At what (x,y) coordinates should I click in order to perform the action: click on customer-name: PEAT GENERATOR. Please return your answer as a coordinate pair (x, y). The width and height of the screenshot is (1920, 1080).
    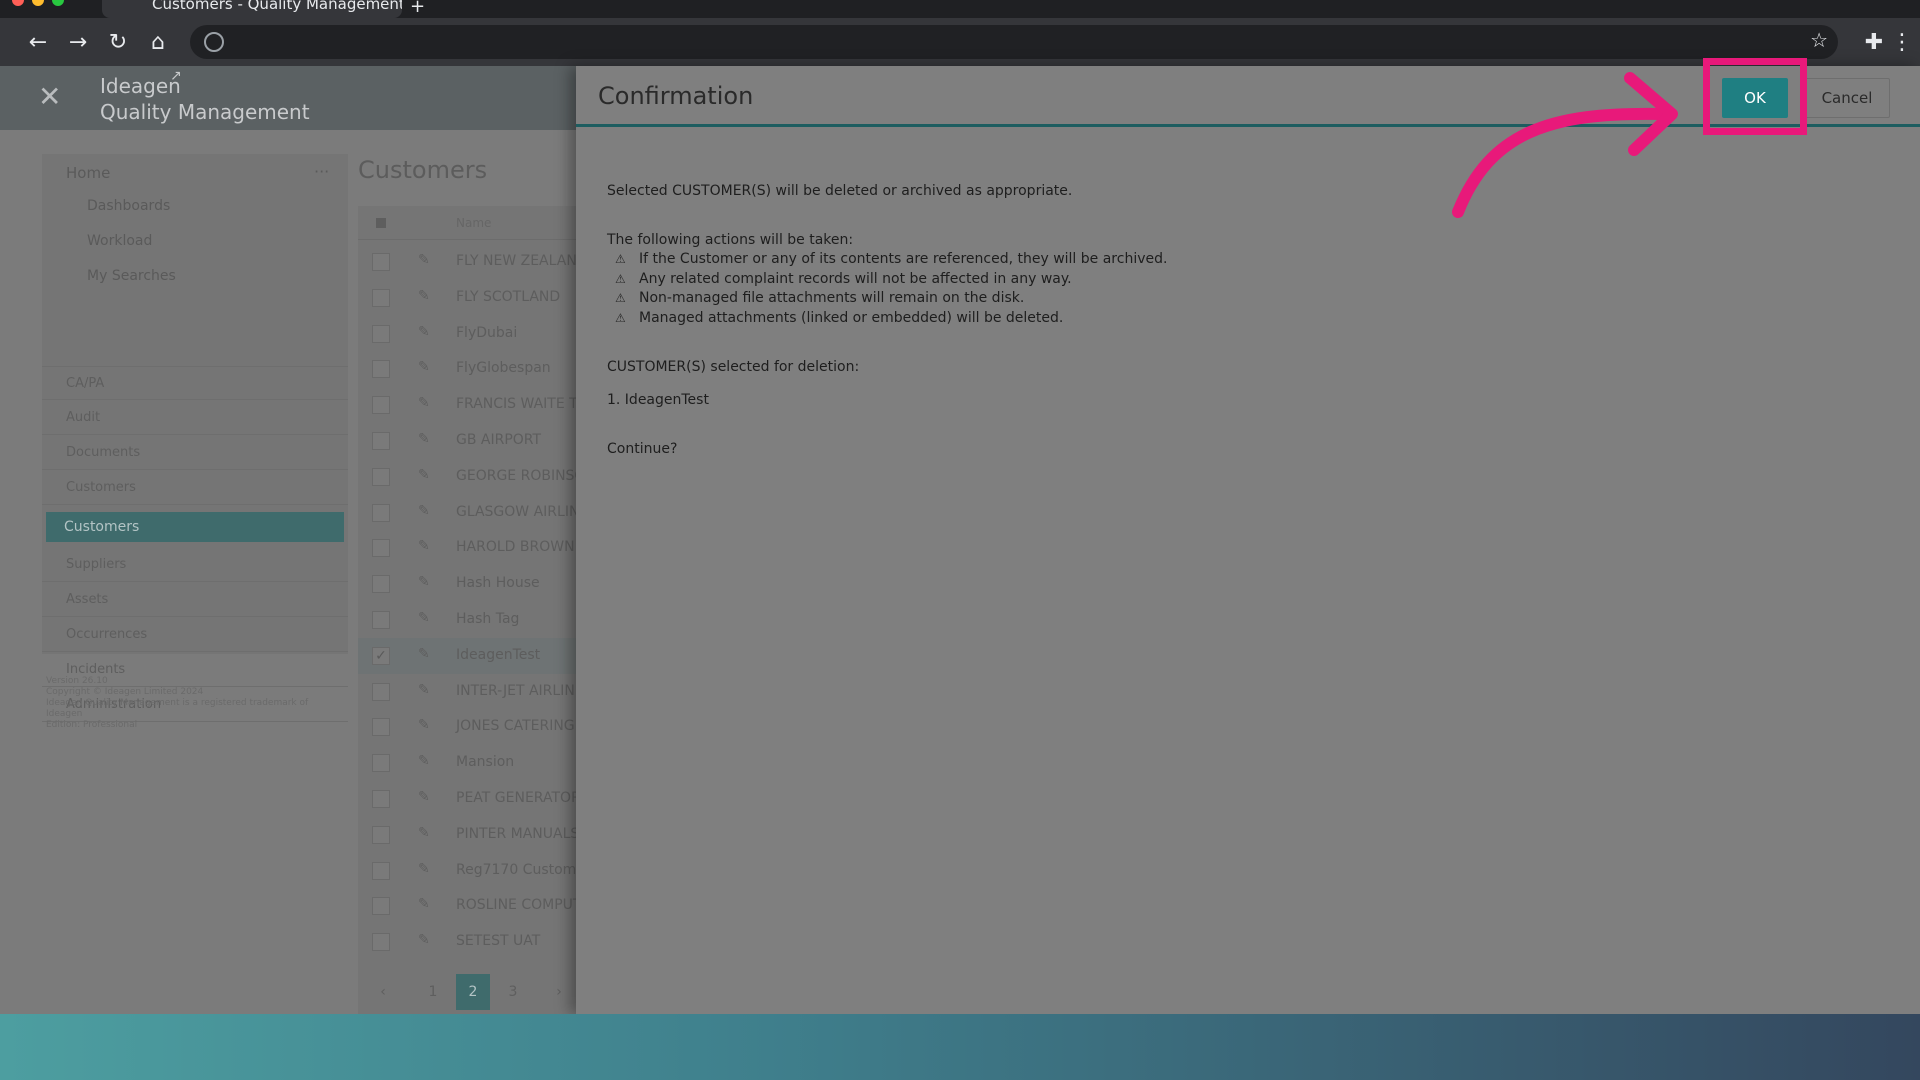
    Looking at the image, I should click on (518, 798).